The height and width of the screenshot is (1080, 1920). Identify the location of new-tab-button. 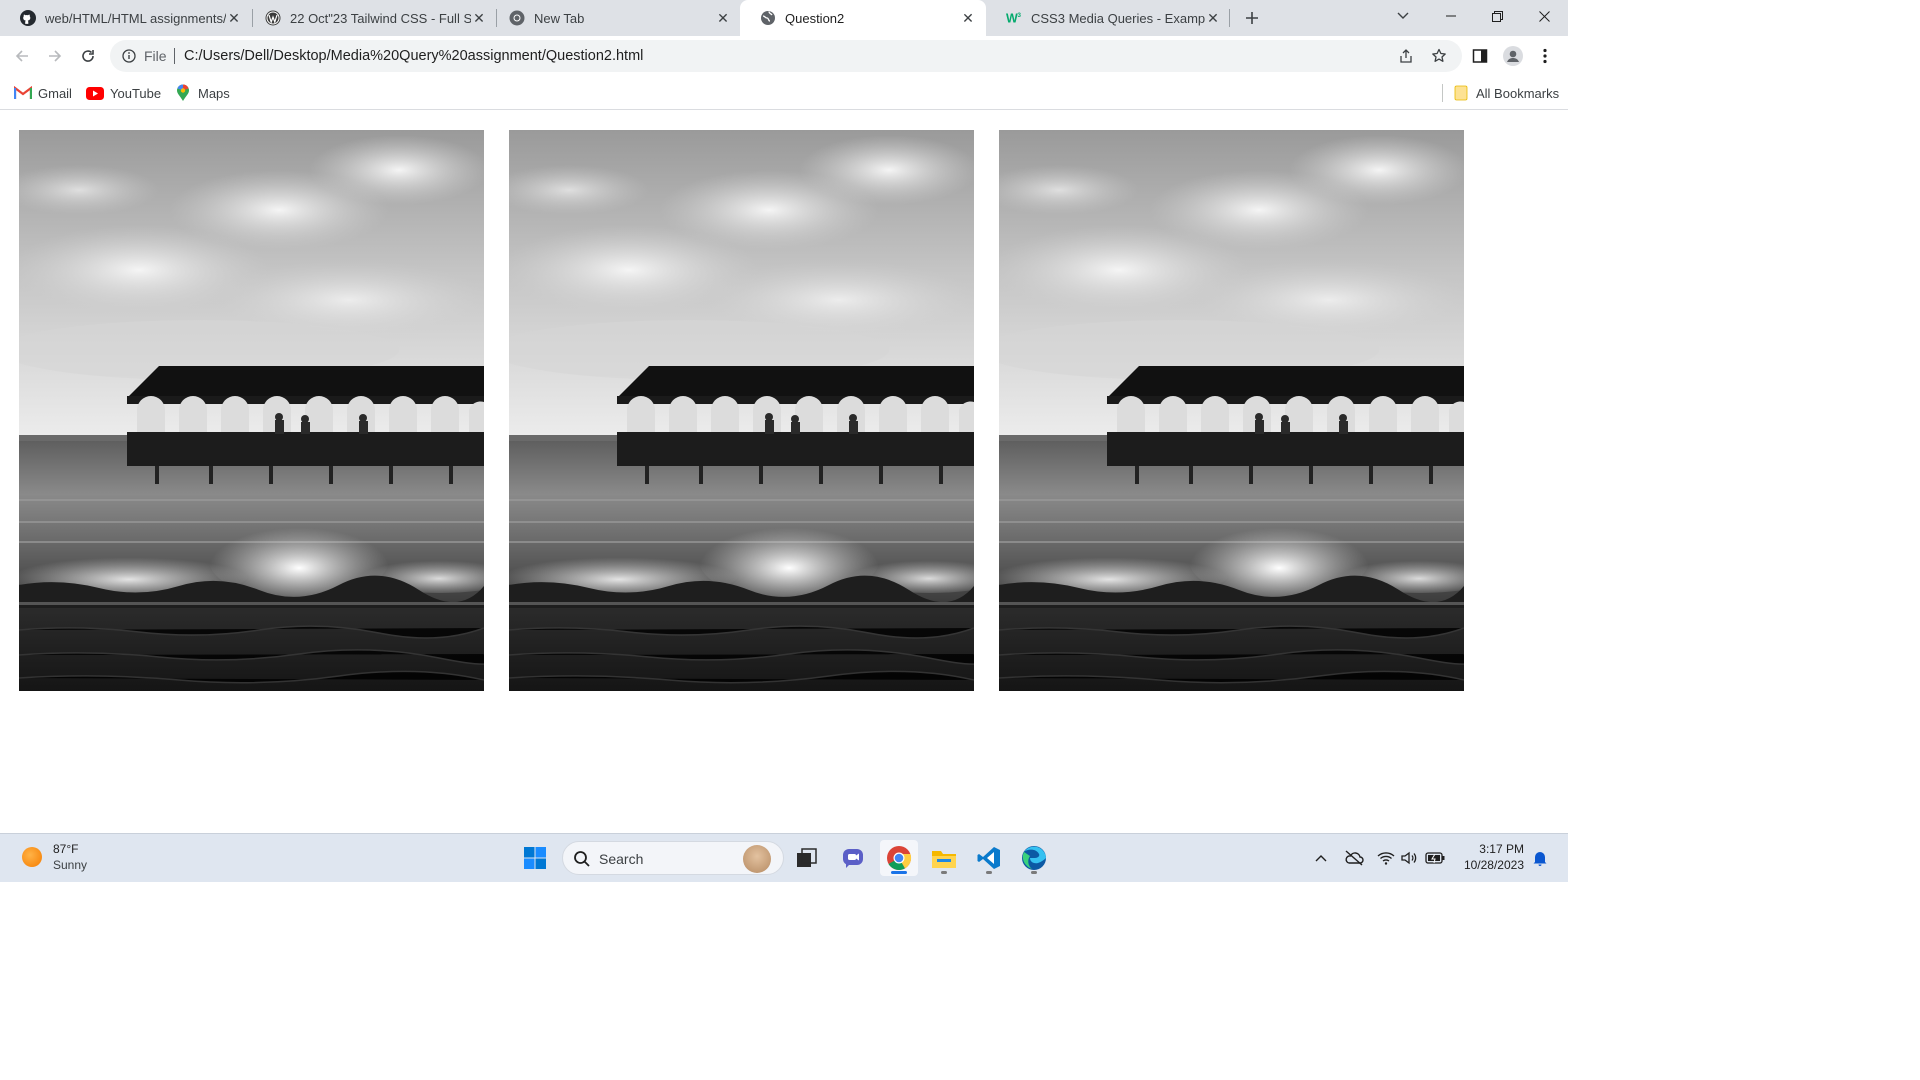
(1252, 18).